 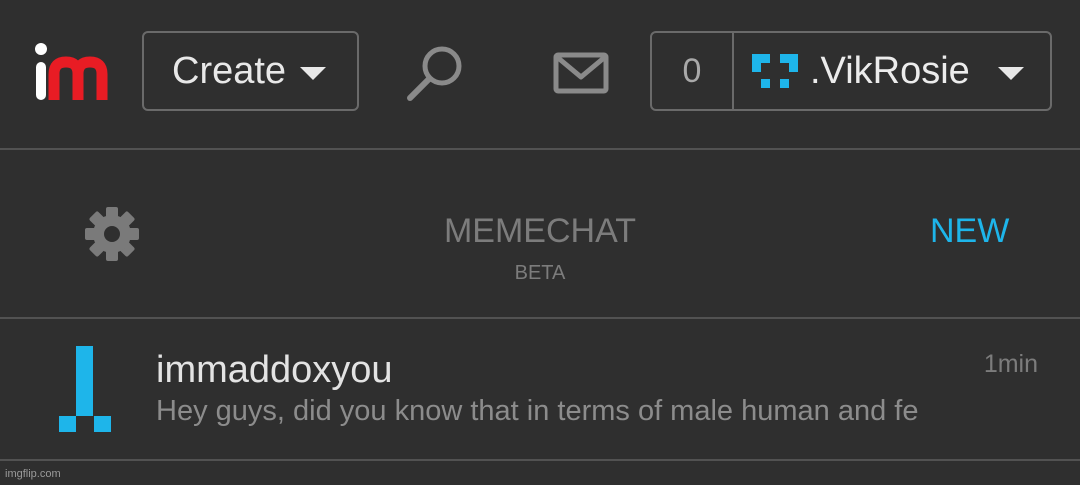 I want to click on user-menu-dropdown: .VikRosie, so click(x=892, y=71).